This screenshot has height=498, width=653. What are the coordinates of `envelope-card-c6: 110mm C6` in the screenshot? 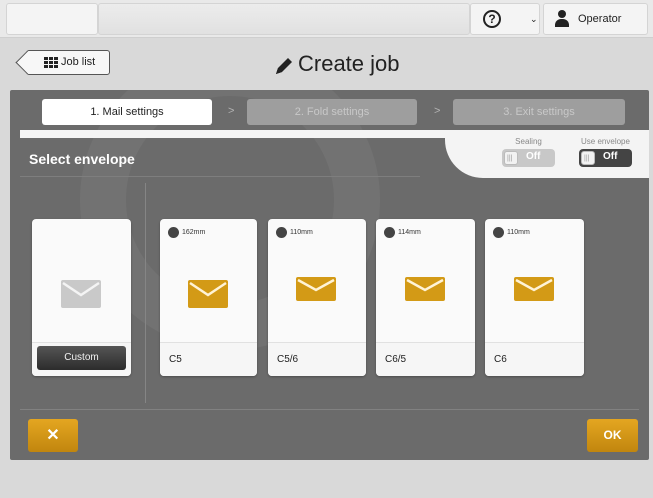 It's located at (534, 297).